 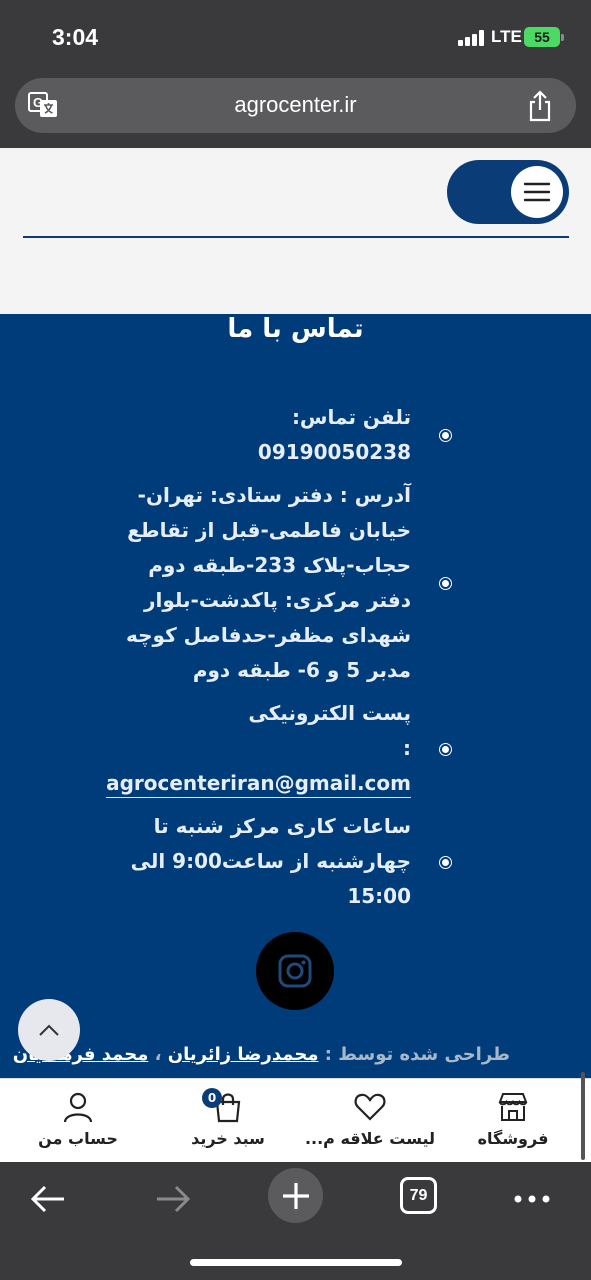 I want to click on nav-account: حساب من, so click(x=78, y=1121).